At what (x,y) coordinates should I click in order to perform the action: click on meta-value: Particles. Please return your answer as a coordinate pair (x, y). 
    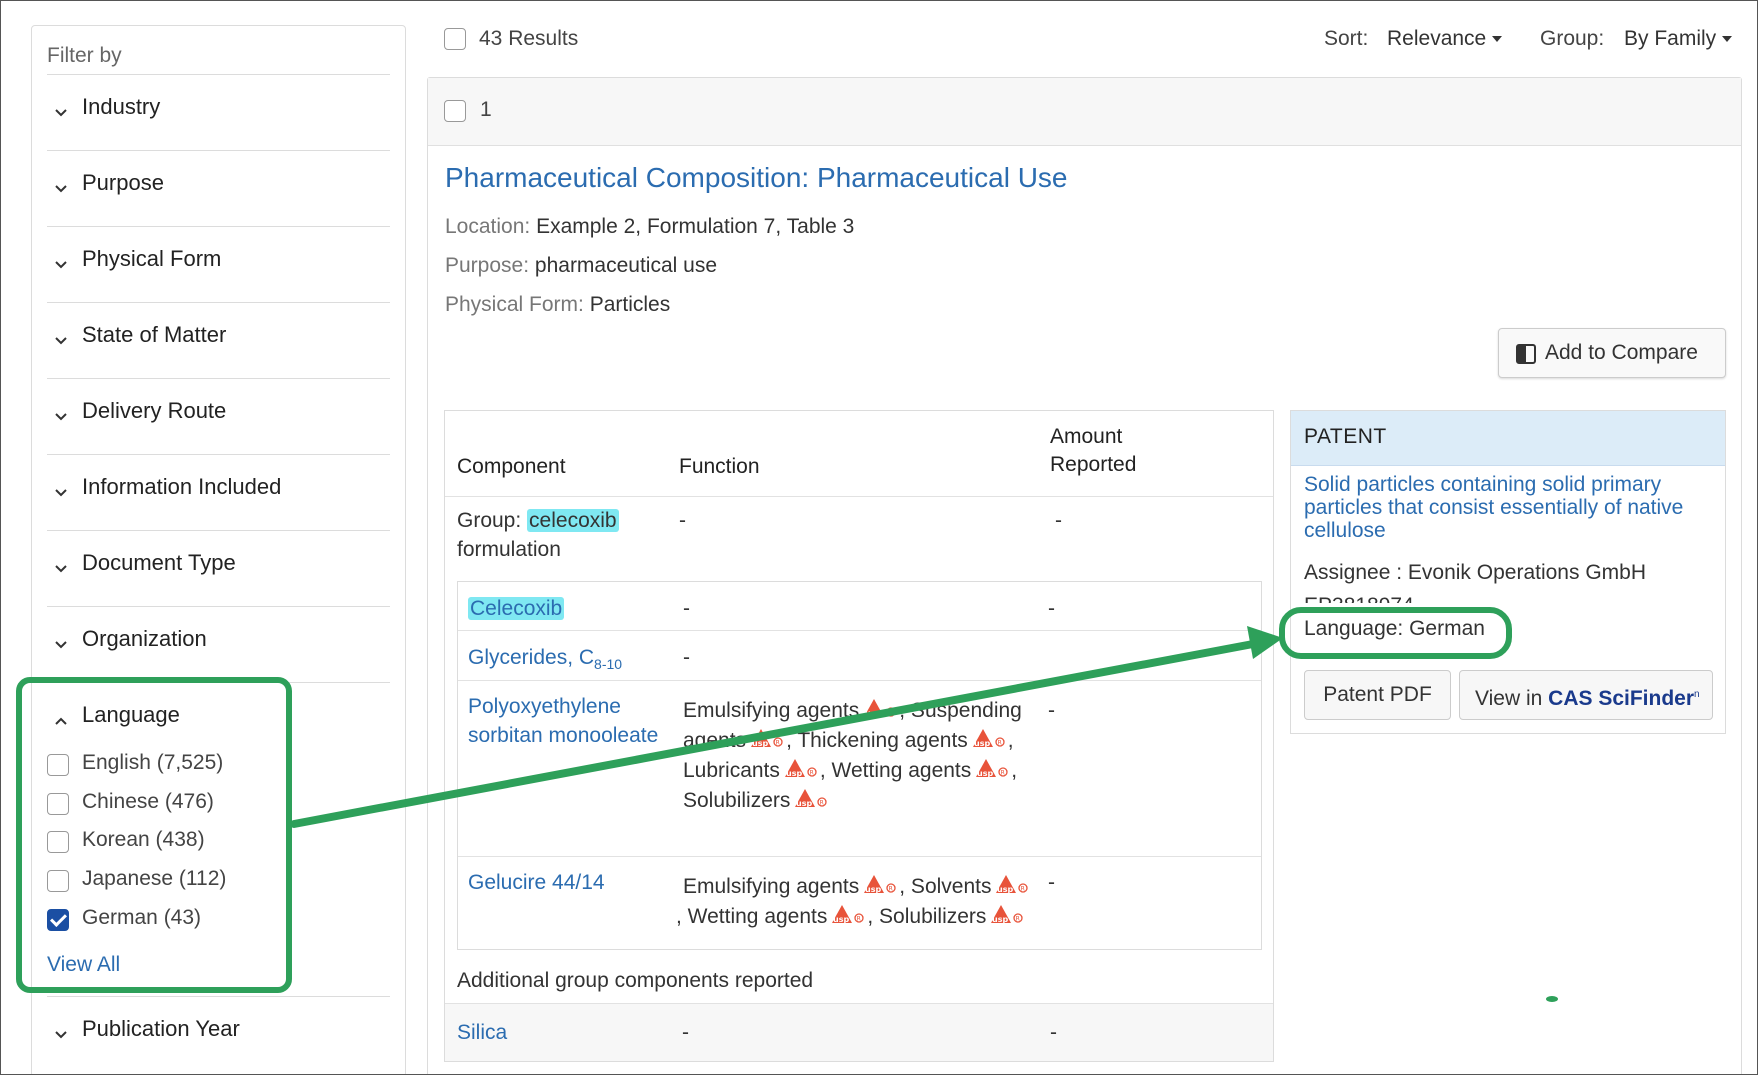
    Looking at the image, I should click on (630, 304).